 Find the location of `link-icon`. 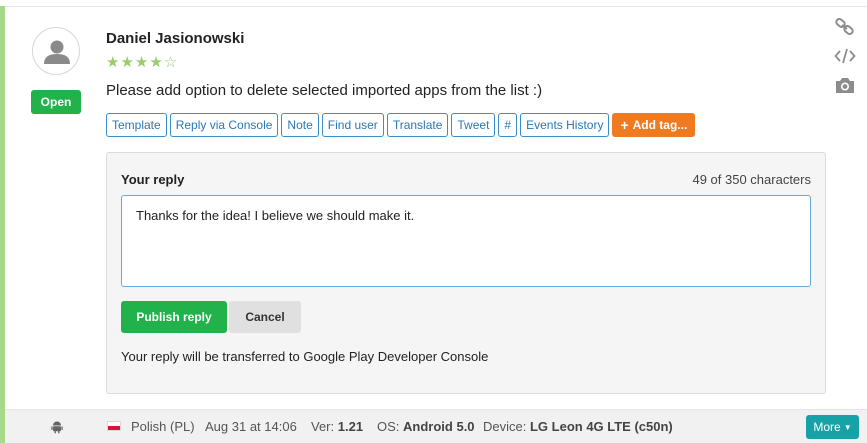

link-icon is located at coordinates (845, 27).